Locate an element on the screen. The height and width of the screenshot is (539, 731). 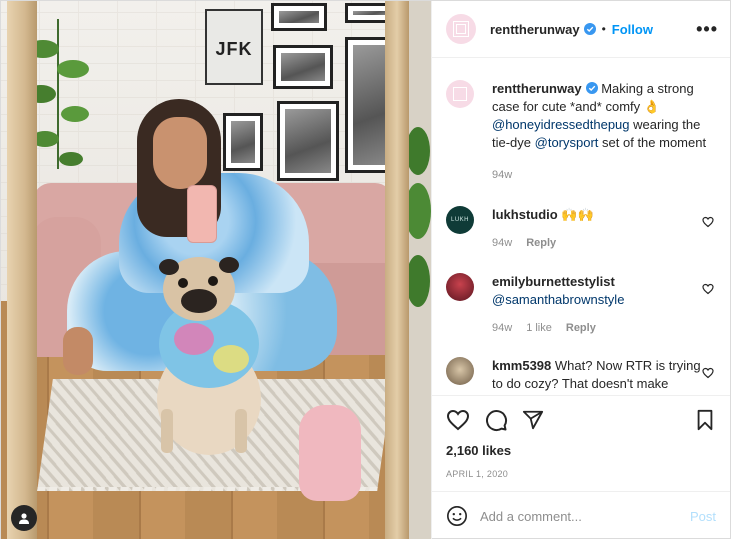
user-tag-icon is located at coordinates (24, 518).